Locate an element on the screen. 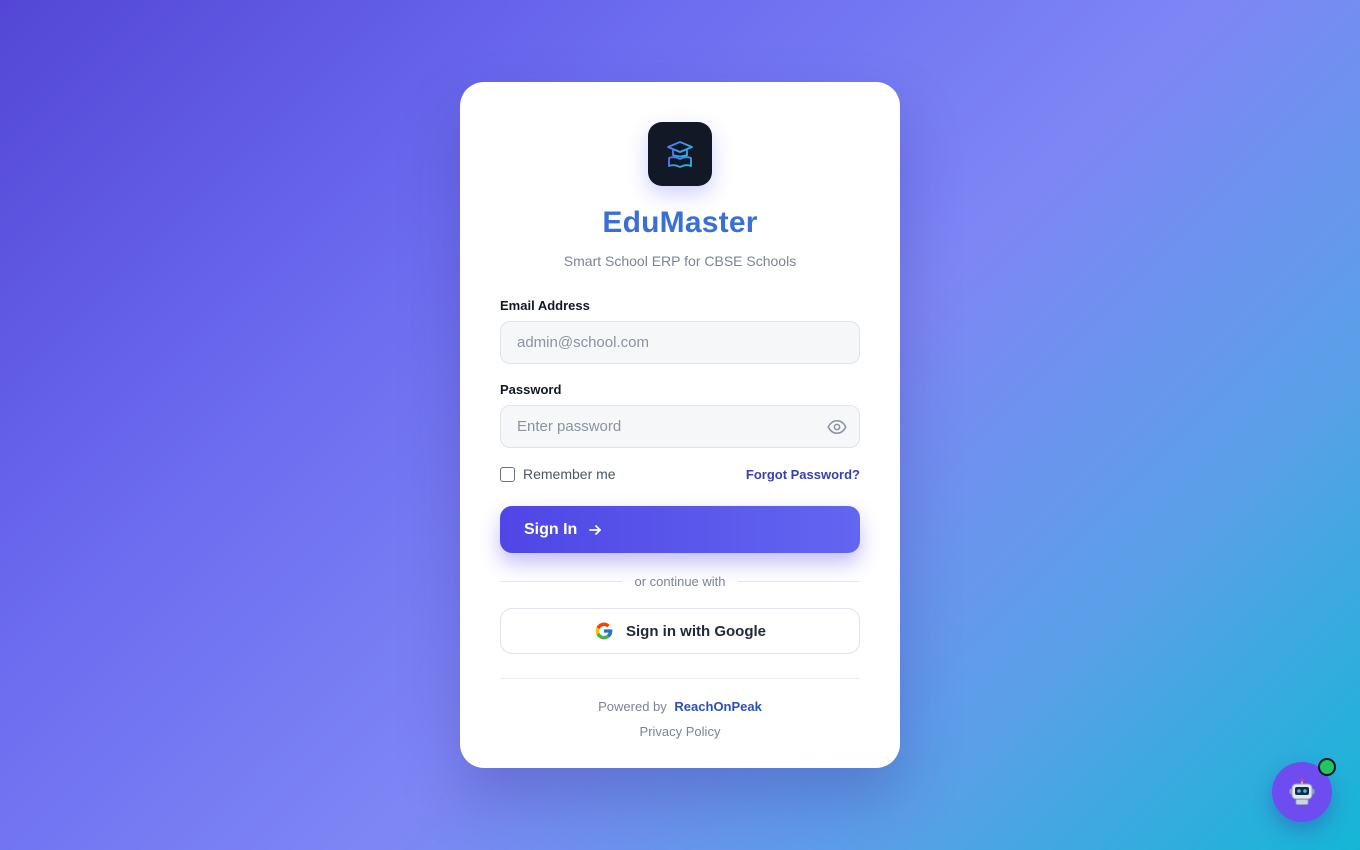 Image resolution: width=1360 pixels, height=850 pixels. show-password-eye-icon is located at coordinates (837, 427).